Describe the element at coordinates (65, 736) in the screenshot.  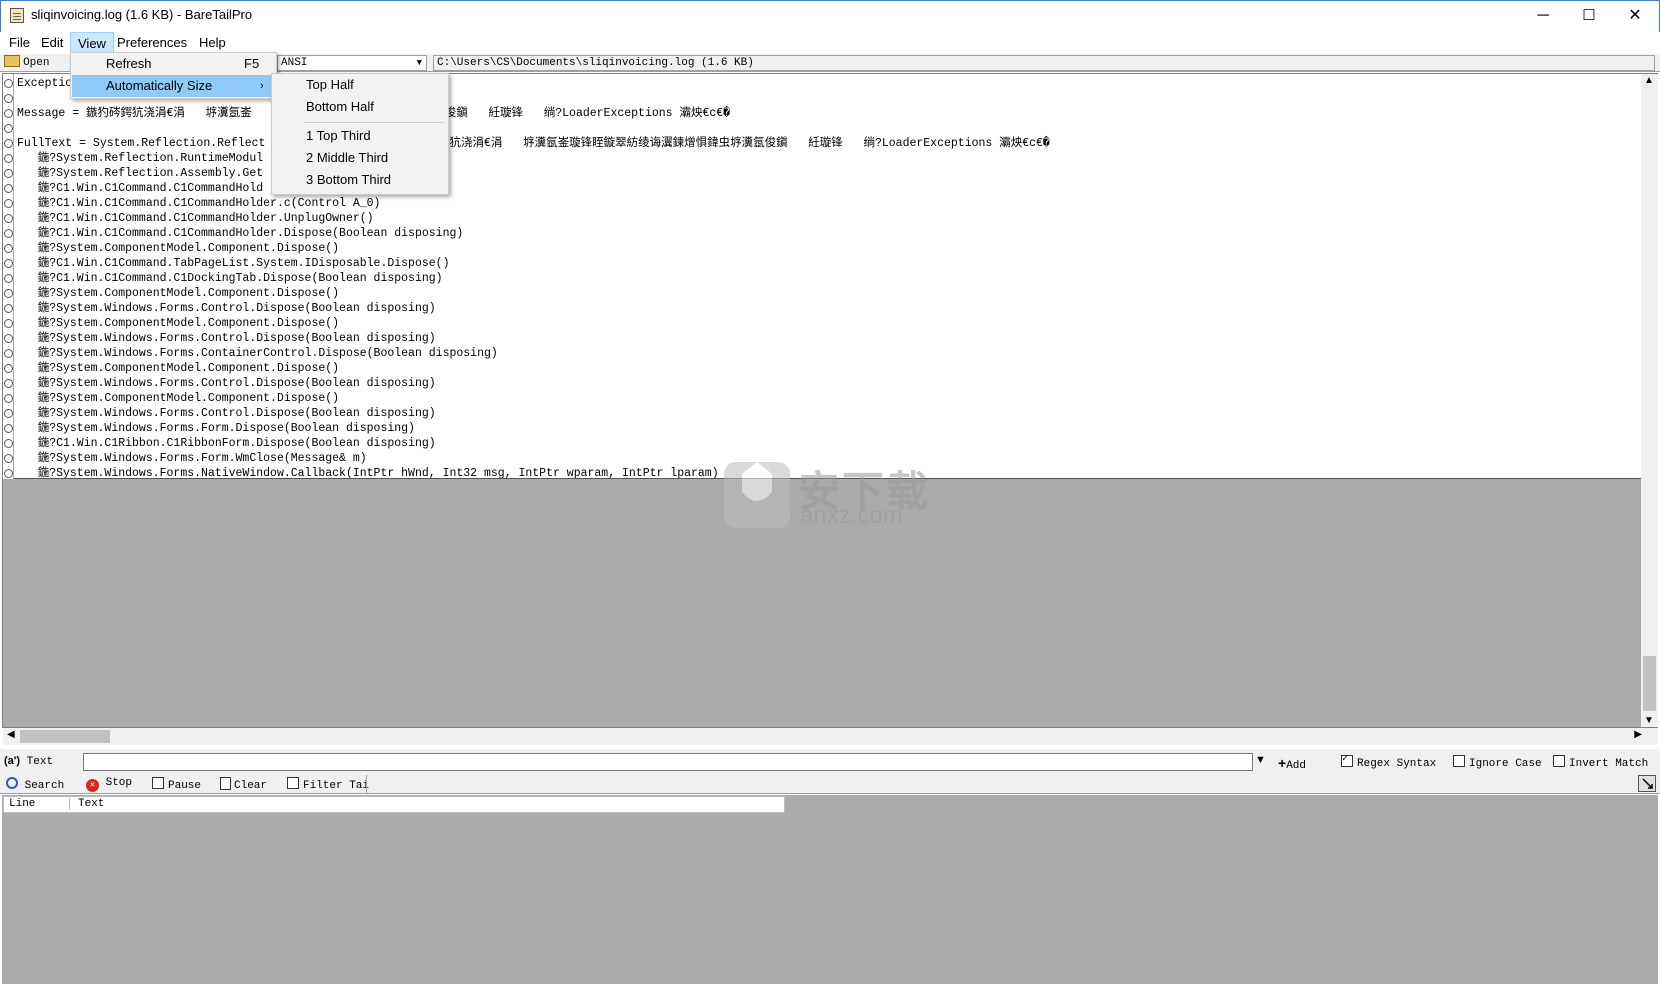
I see `horizontal-scroll-thumb` at that location.